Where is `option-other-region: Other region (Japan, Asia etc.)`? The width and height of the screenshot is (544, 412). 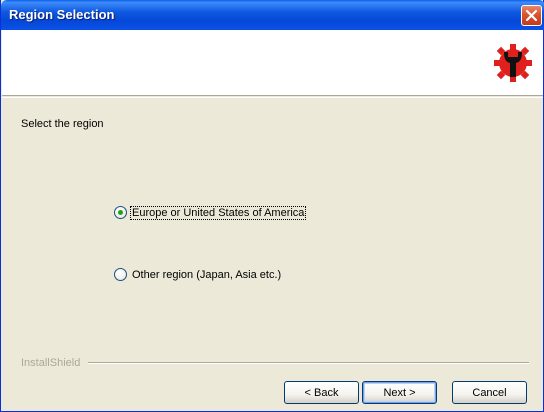 option-other-region: Other region (Japan, Asia etc.) is located at coordinates (198, 274).